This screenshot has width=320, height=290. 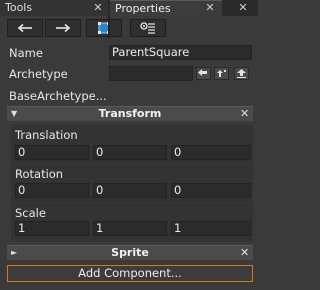 I want to click on sprite-section-header: ► Sprite ✕, so click(x=130, y=252).